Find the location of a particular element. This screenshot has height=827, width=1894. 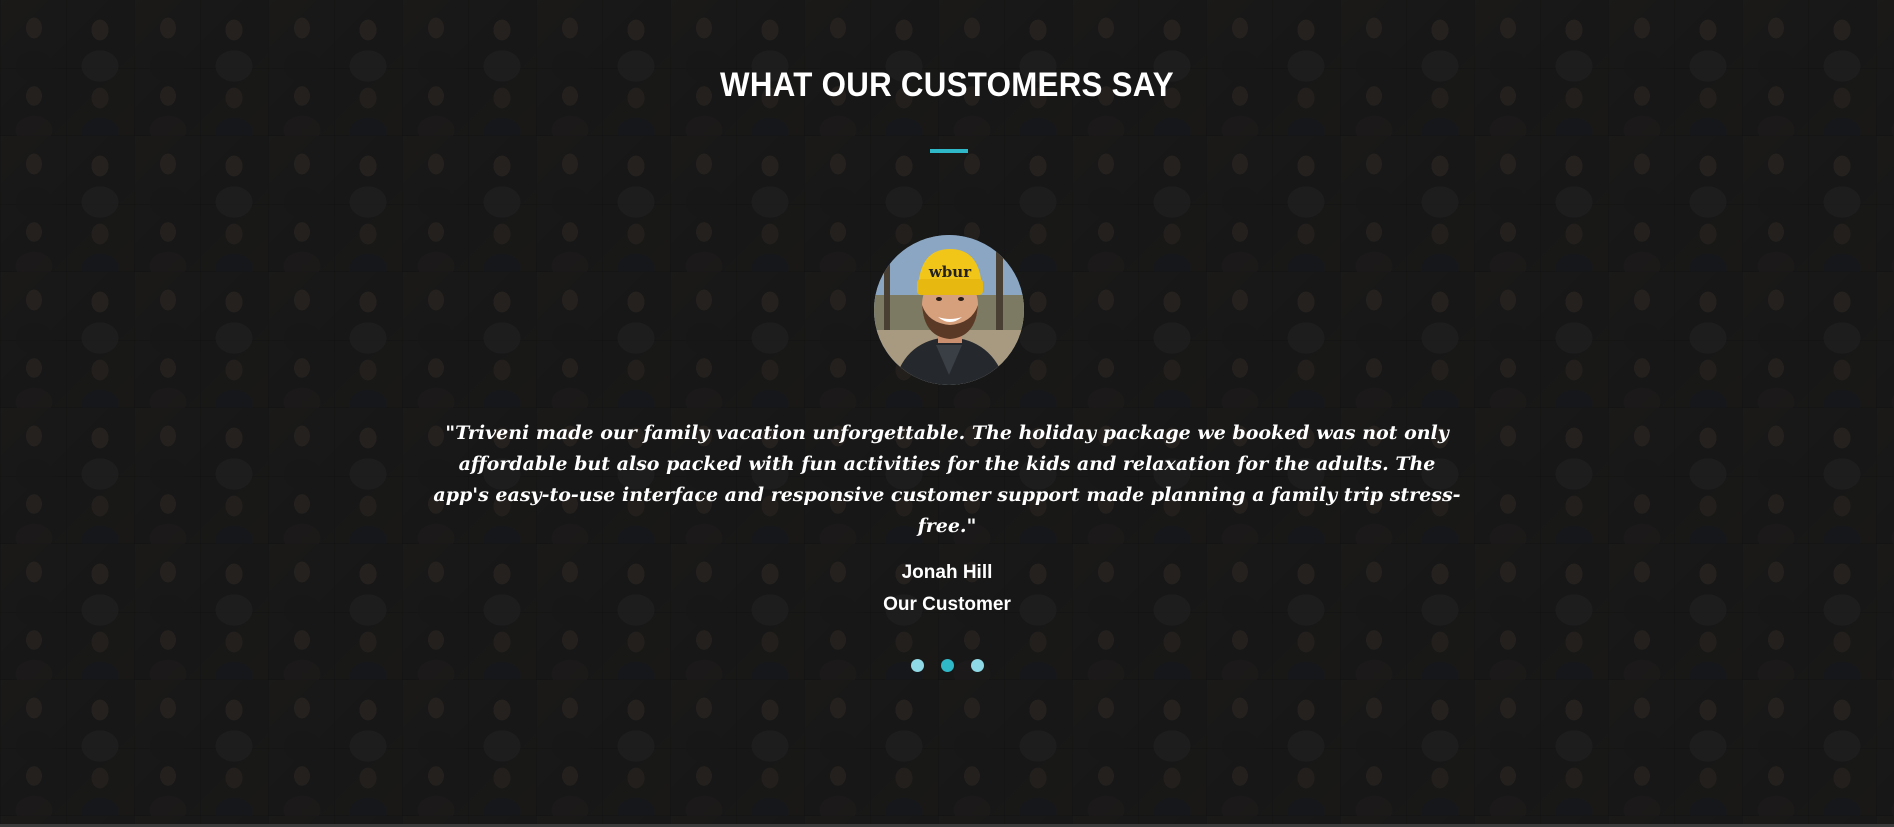

beanie-logo-text: wbur is located at coordinates (950, 272).